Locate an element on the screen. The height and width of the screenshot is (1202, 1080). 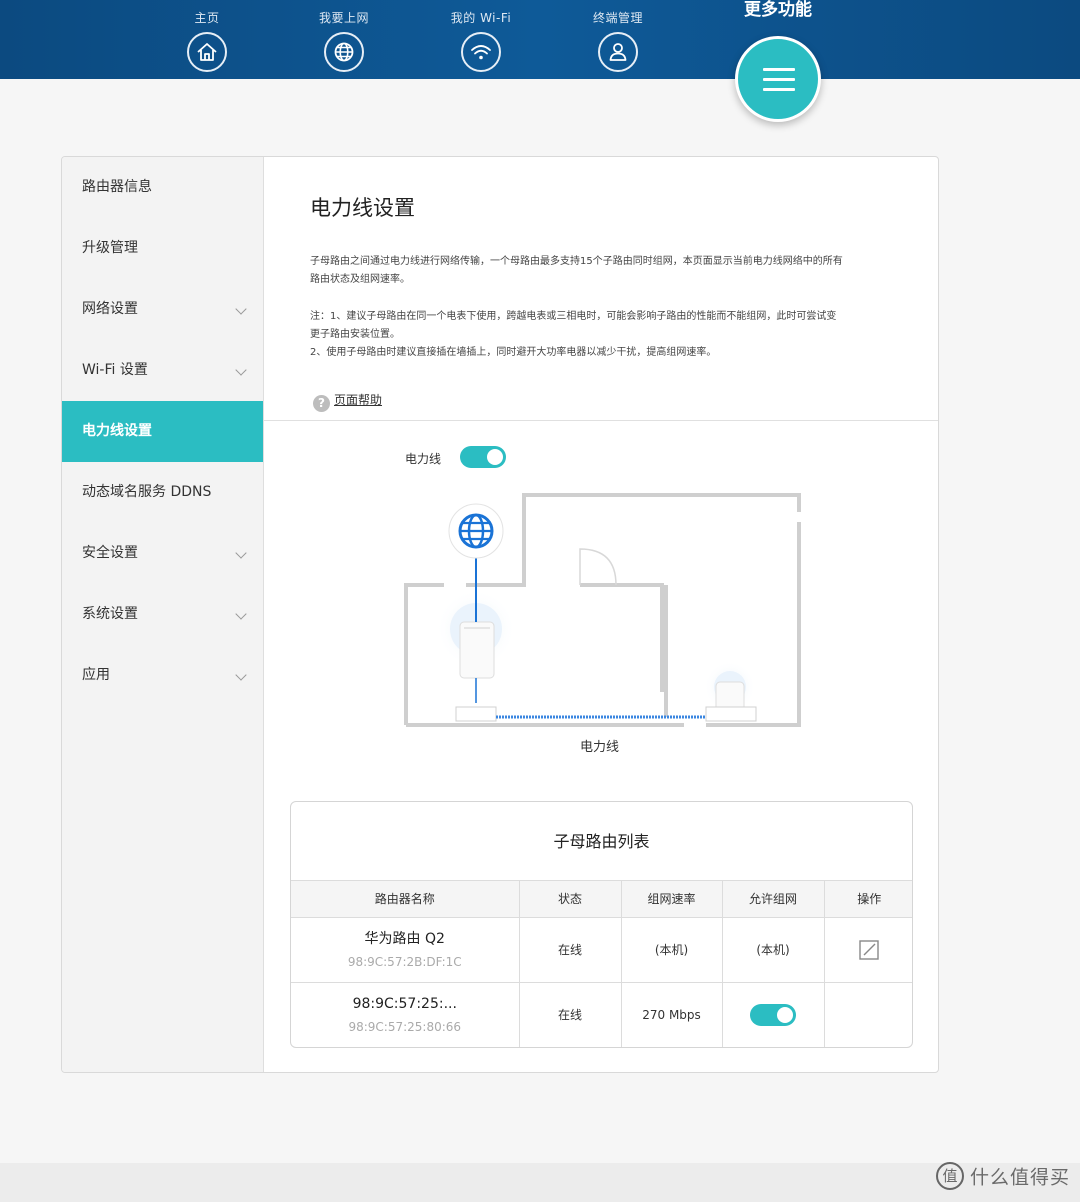
sidebar-item-label: 应用 is located at coordinates (96, 675).